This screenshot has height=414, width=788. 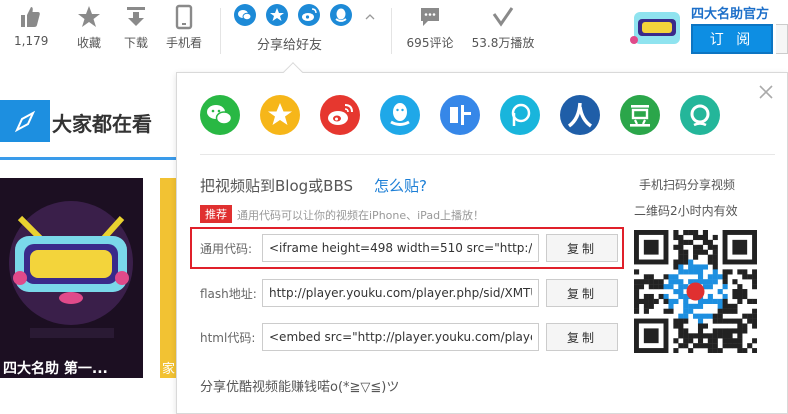 I want to click on weibo-share-icon, so click(x=340, y=115).